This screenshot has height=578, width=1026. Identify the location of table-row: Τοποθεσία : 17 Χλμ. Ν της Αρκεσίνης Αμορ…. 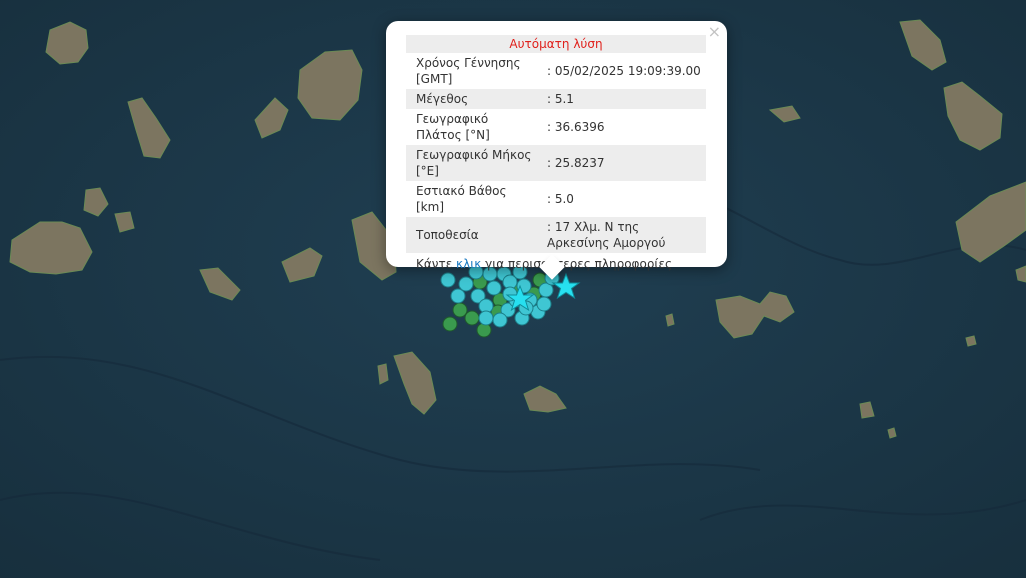
(556, 235).